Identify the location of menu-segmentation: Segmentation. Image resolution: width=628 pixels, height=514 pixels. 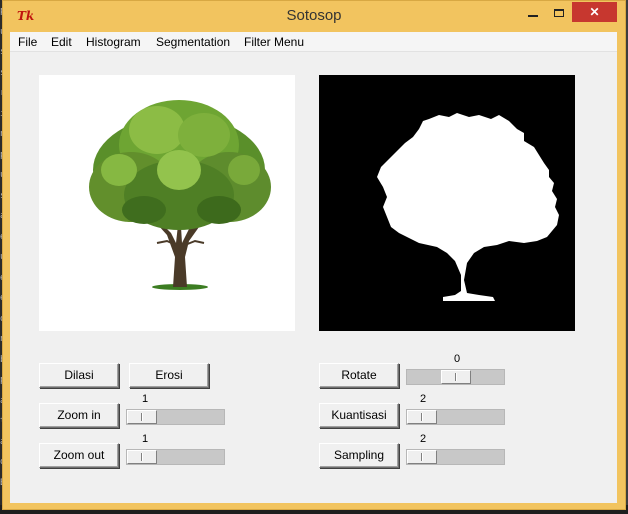
(193, 42).